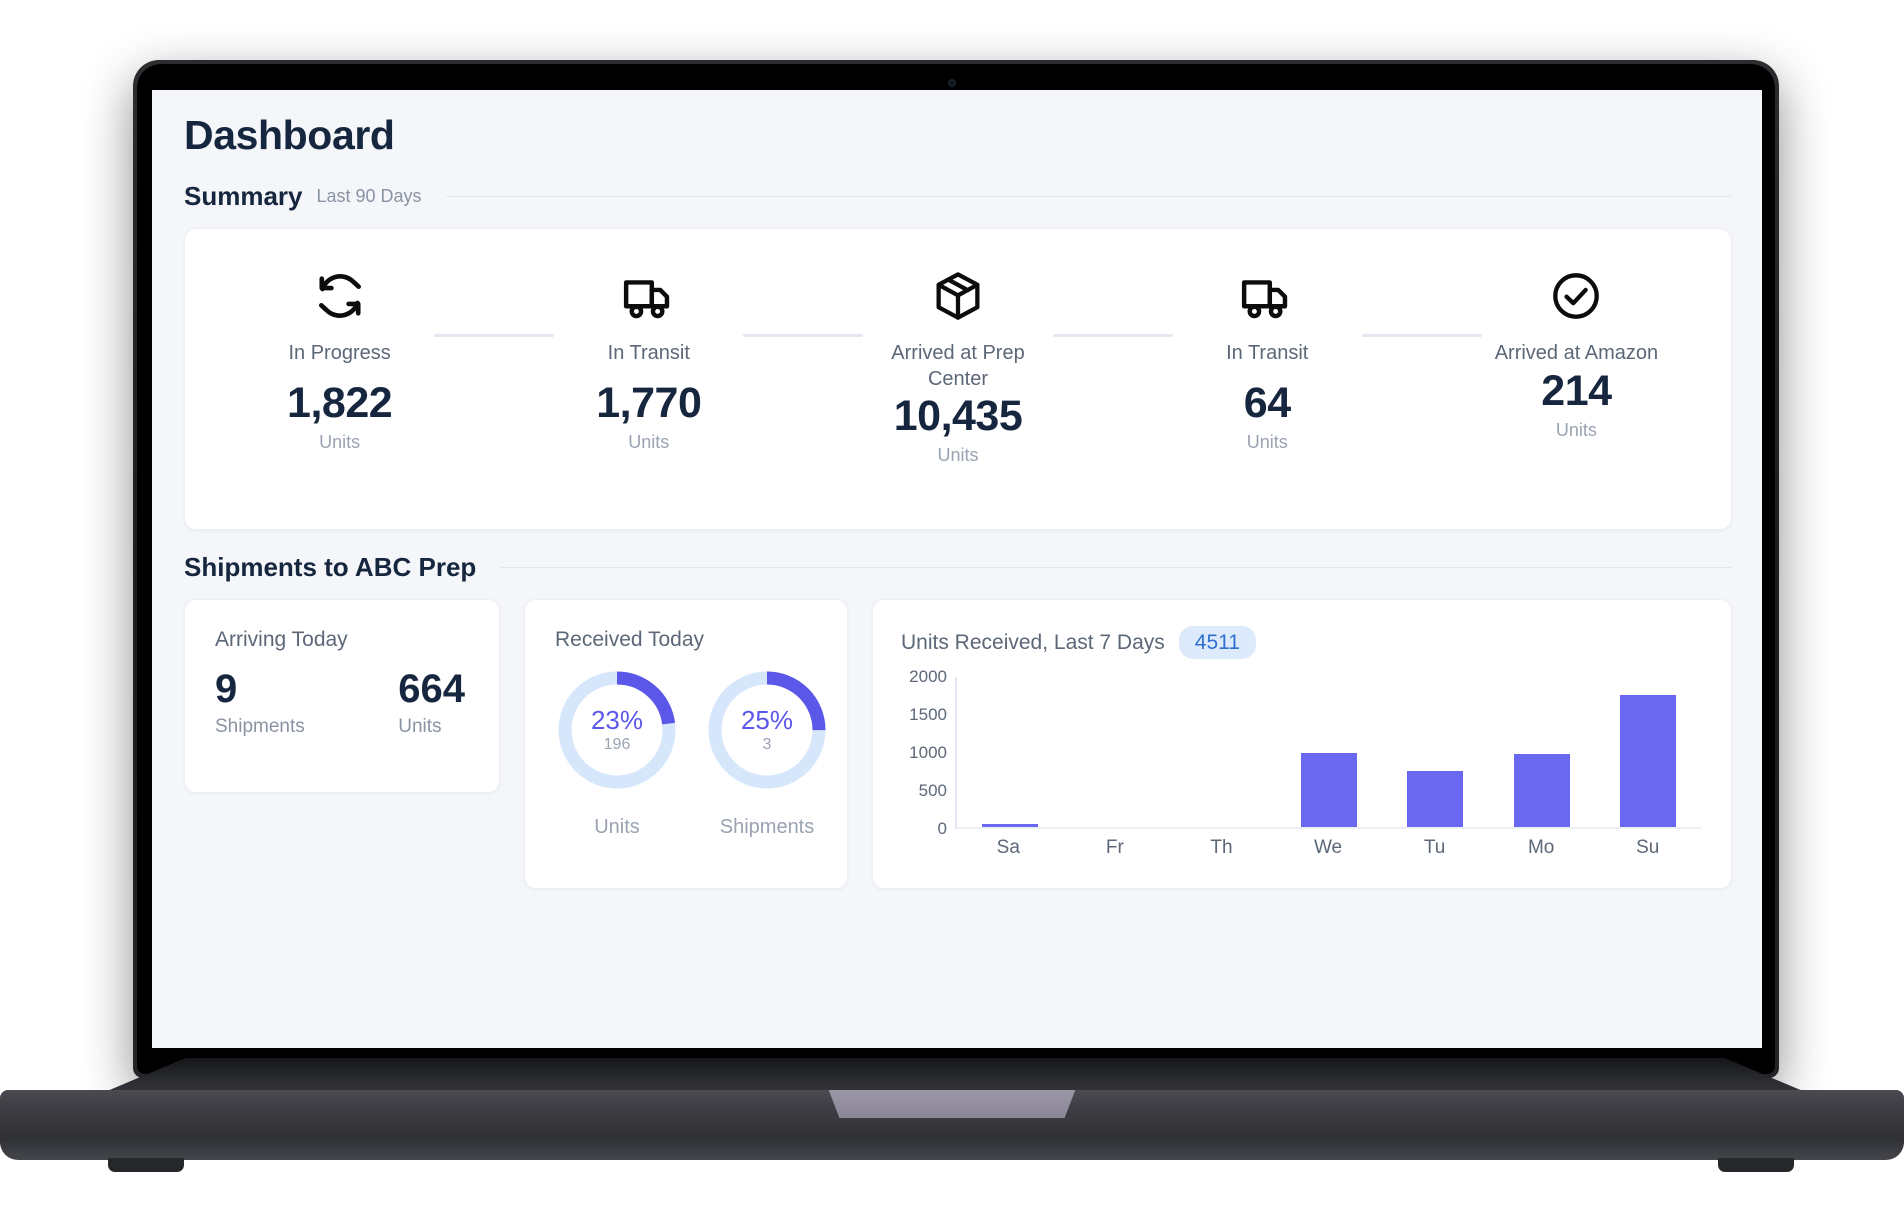  What do you see at coordinates (1008, 848) in the screenshot?
I see `chart-x-label: Sa` at bounding box center [1008, 848].